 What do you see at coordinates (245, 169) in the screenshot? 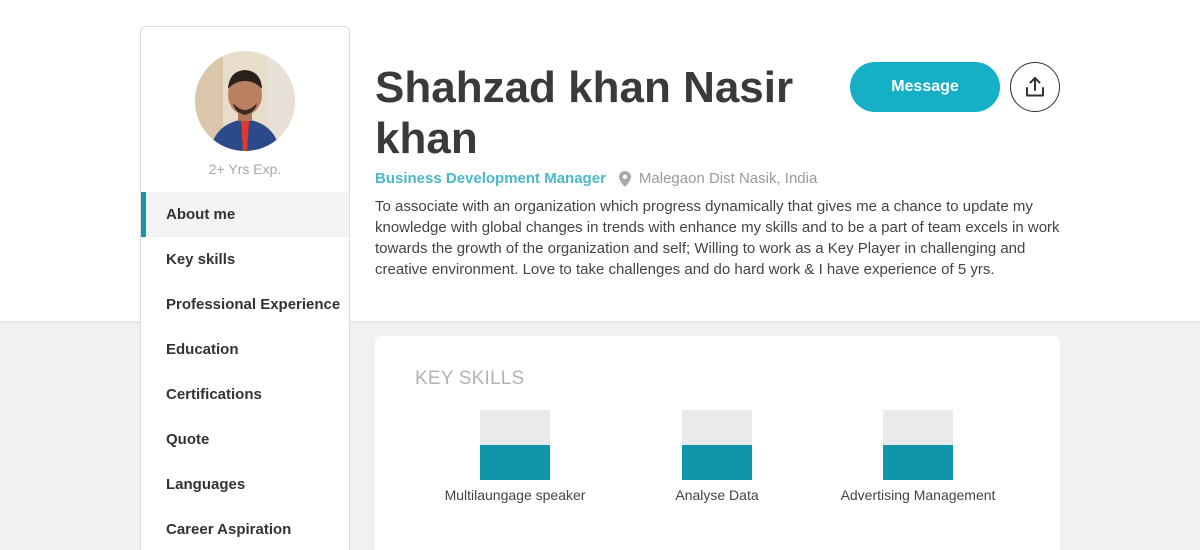
I see `experience-label: 2+ Yrs Exp.` at bounding box center [245, 169].